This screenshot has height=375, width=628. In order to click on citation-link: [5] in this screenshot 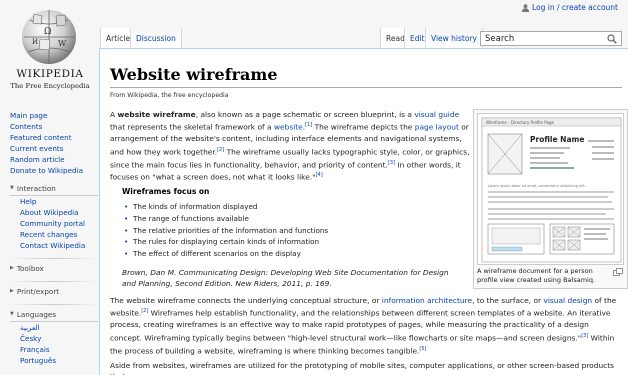, I will do `click(422, 349)`.